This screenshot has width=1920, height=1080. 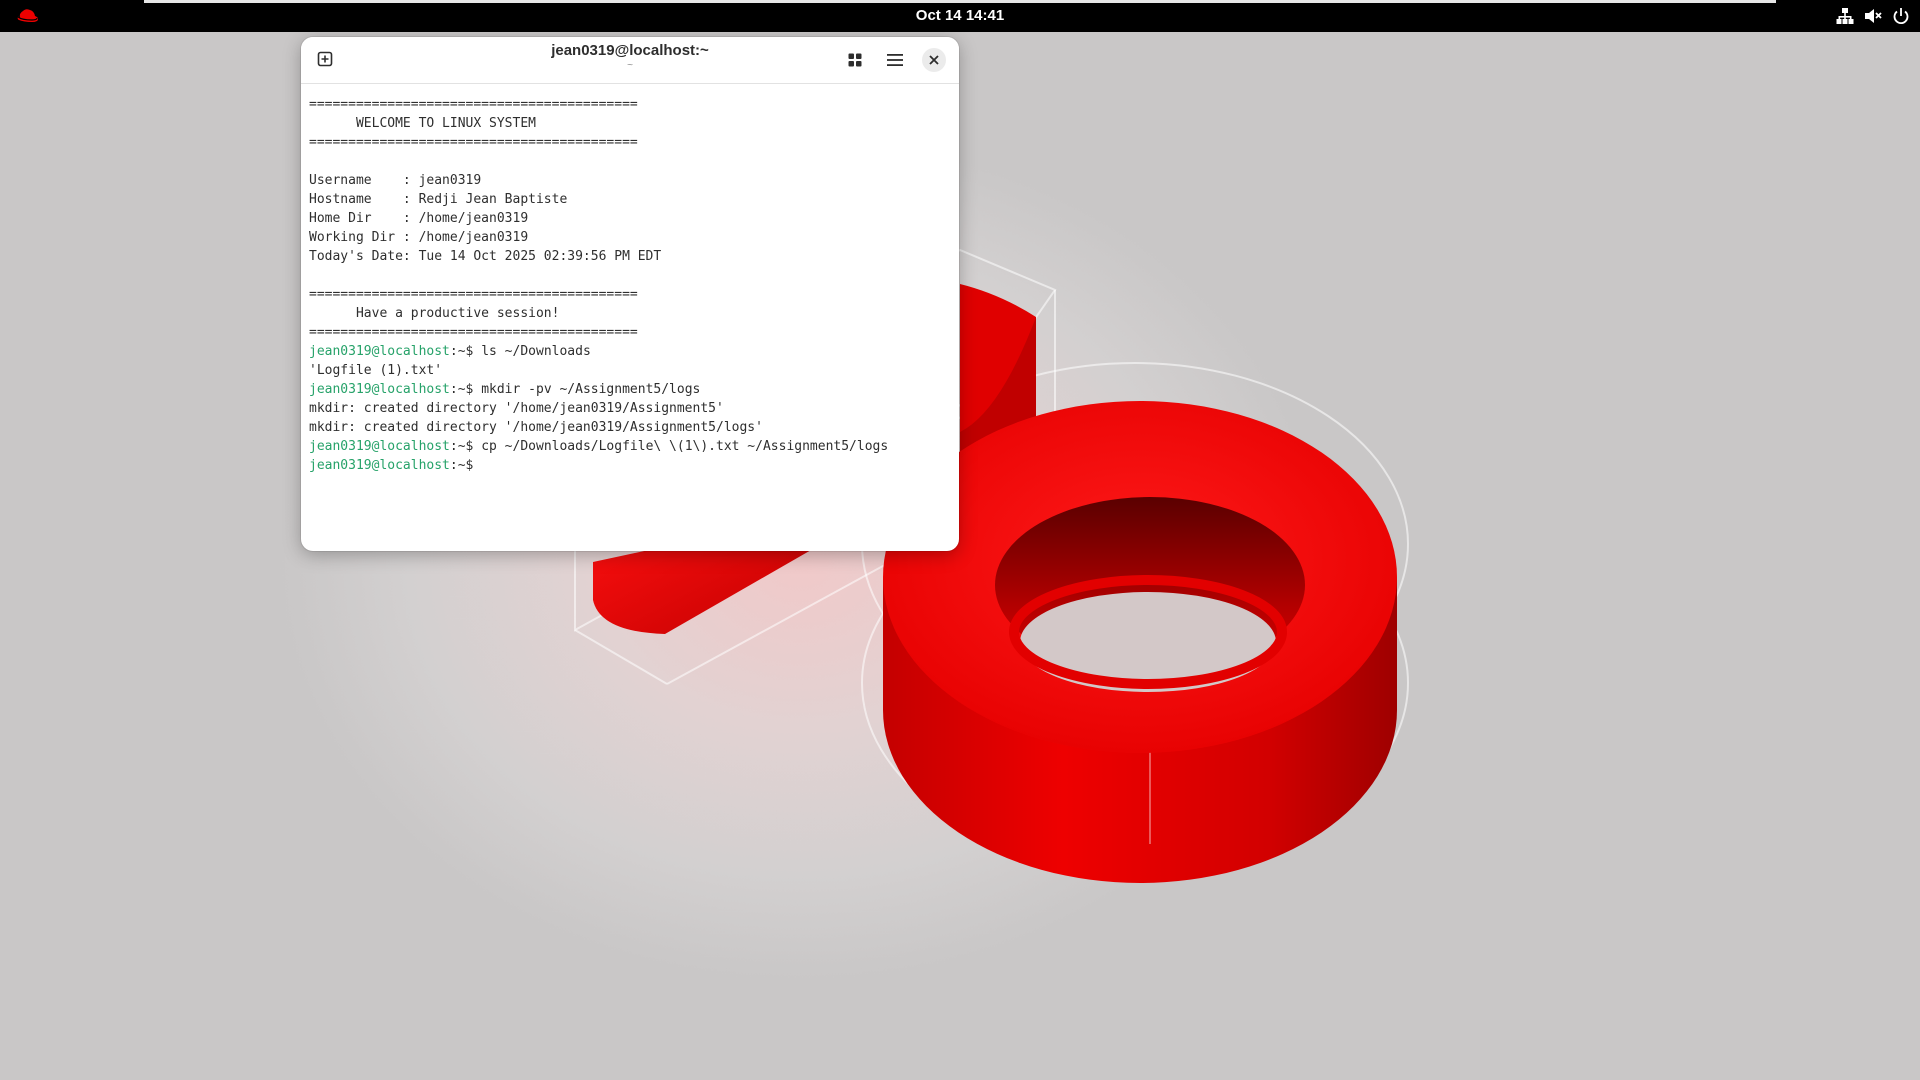 What do you see at coordinates (630, 351) in the screenshot?
I see `terminal-prompt-line: jean0319@localhost:~$ ls ~/Downloads` at bounding box center [630, 351].